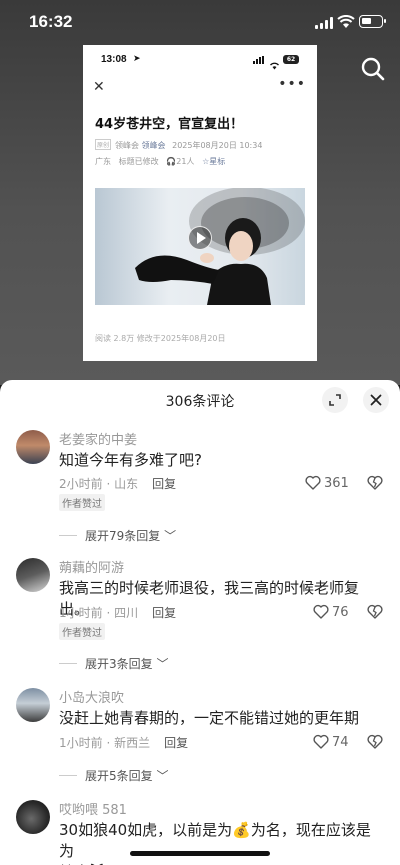 Image resolution: width=400 pixels, height=865 pixels. What do you see at coordinates (335, 400) in the screenshot?
I see `expand-icon` at bounding box center [335, 400].